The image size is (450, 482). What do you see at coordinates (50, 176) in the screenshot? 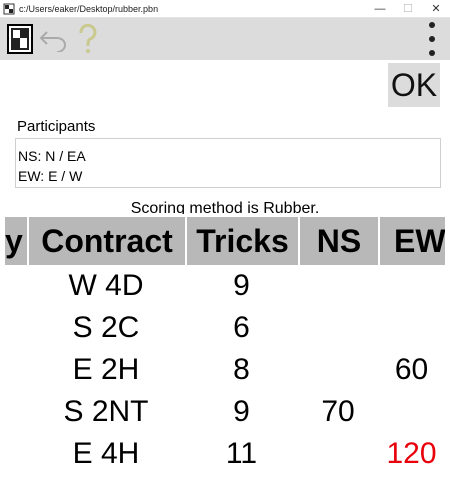
I see `participants-ew: EW: E / W` at bounding box center [50, 176].